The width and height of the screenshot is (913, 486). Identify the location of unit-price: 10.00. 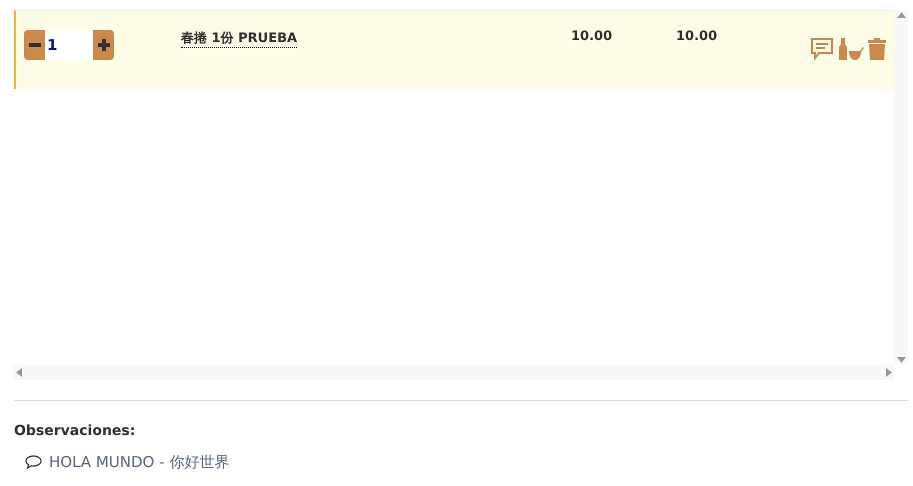
(591, 36).